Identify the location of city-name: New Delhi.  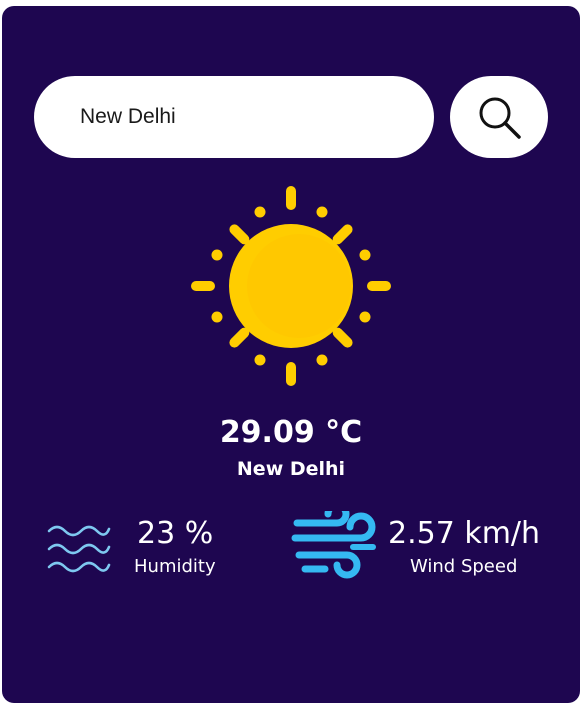
(291, 469).